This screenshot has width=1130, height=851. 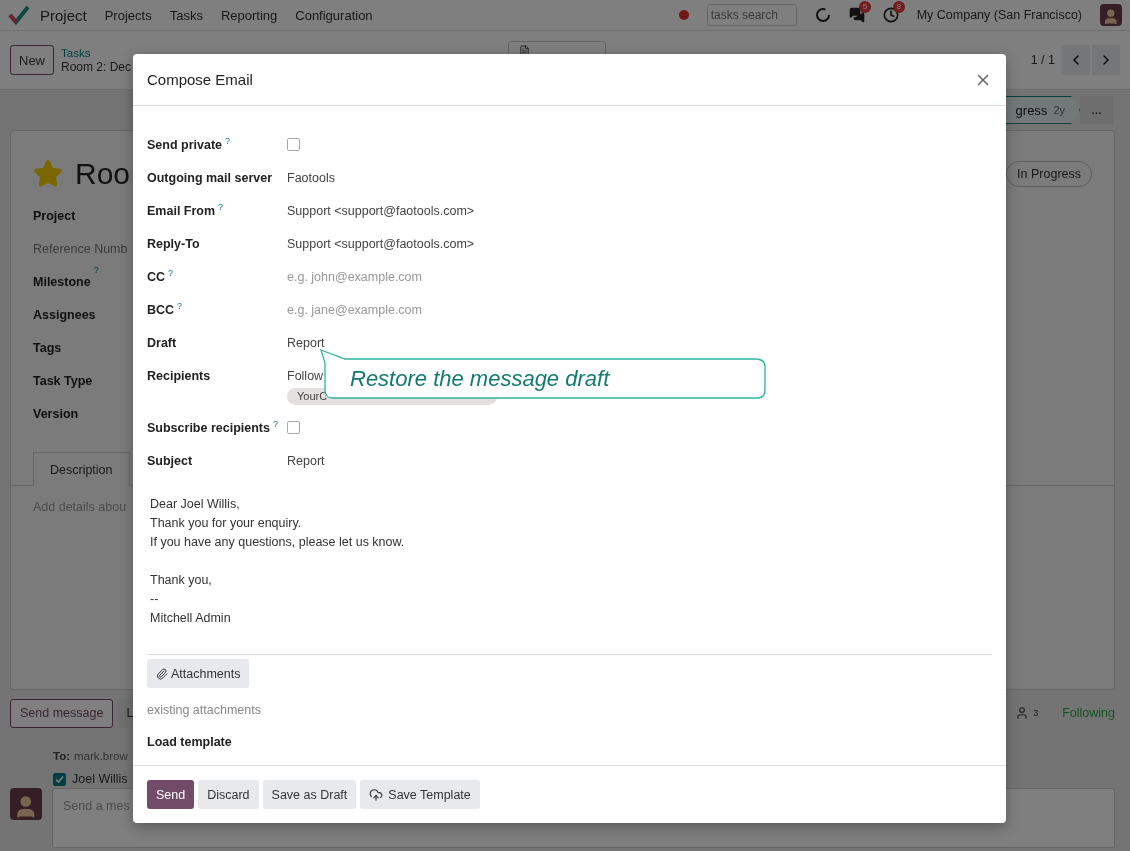 What do you see at coordinates (226, 523) in the screenshot?
I see `body-line: Thank you for your enquiry.` at bounding box center [226, 523].